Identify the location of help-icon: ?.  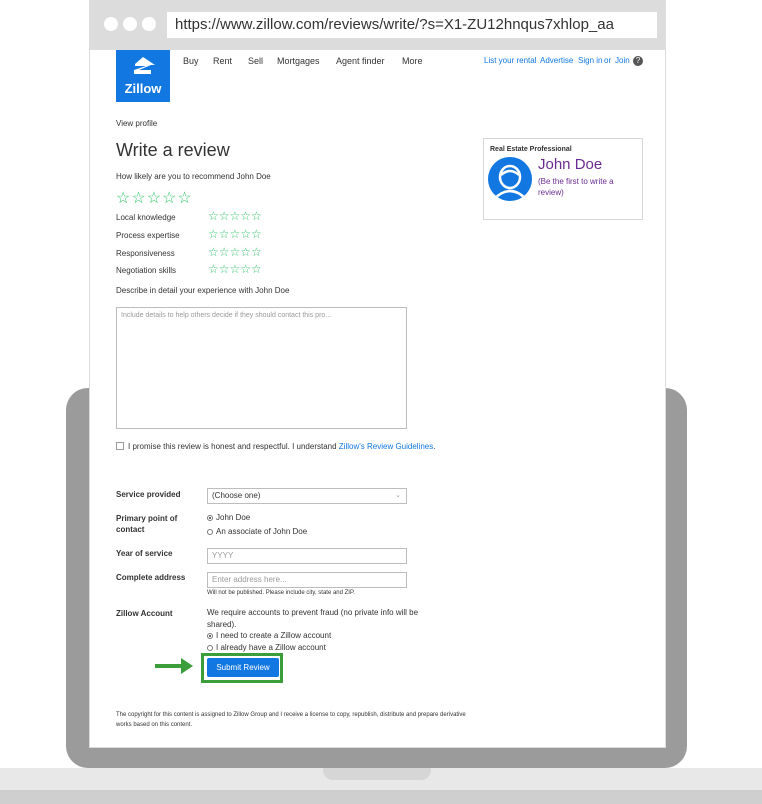
(638, 61).